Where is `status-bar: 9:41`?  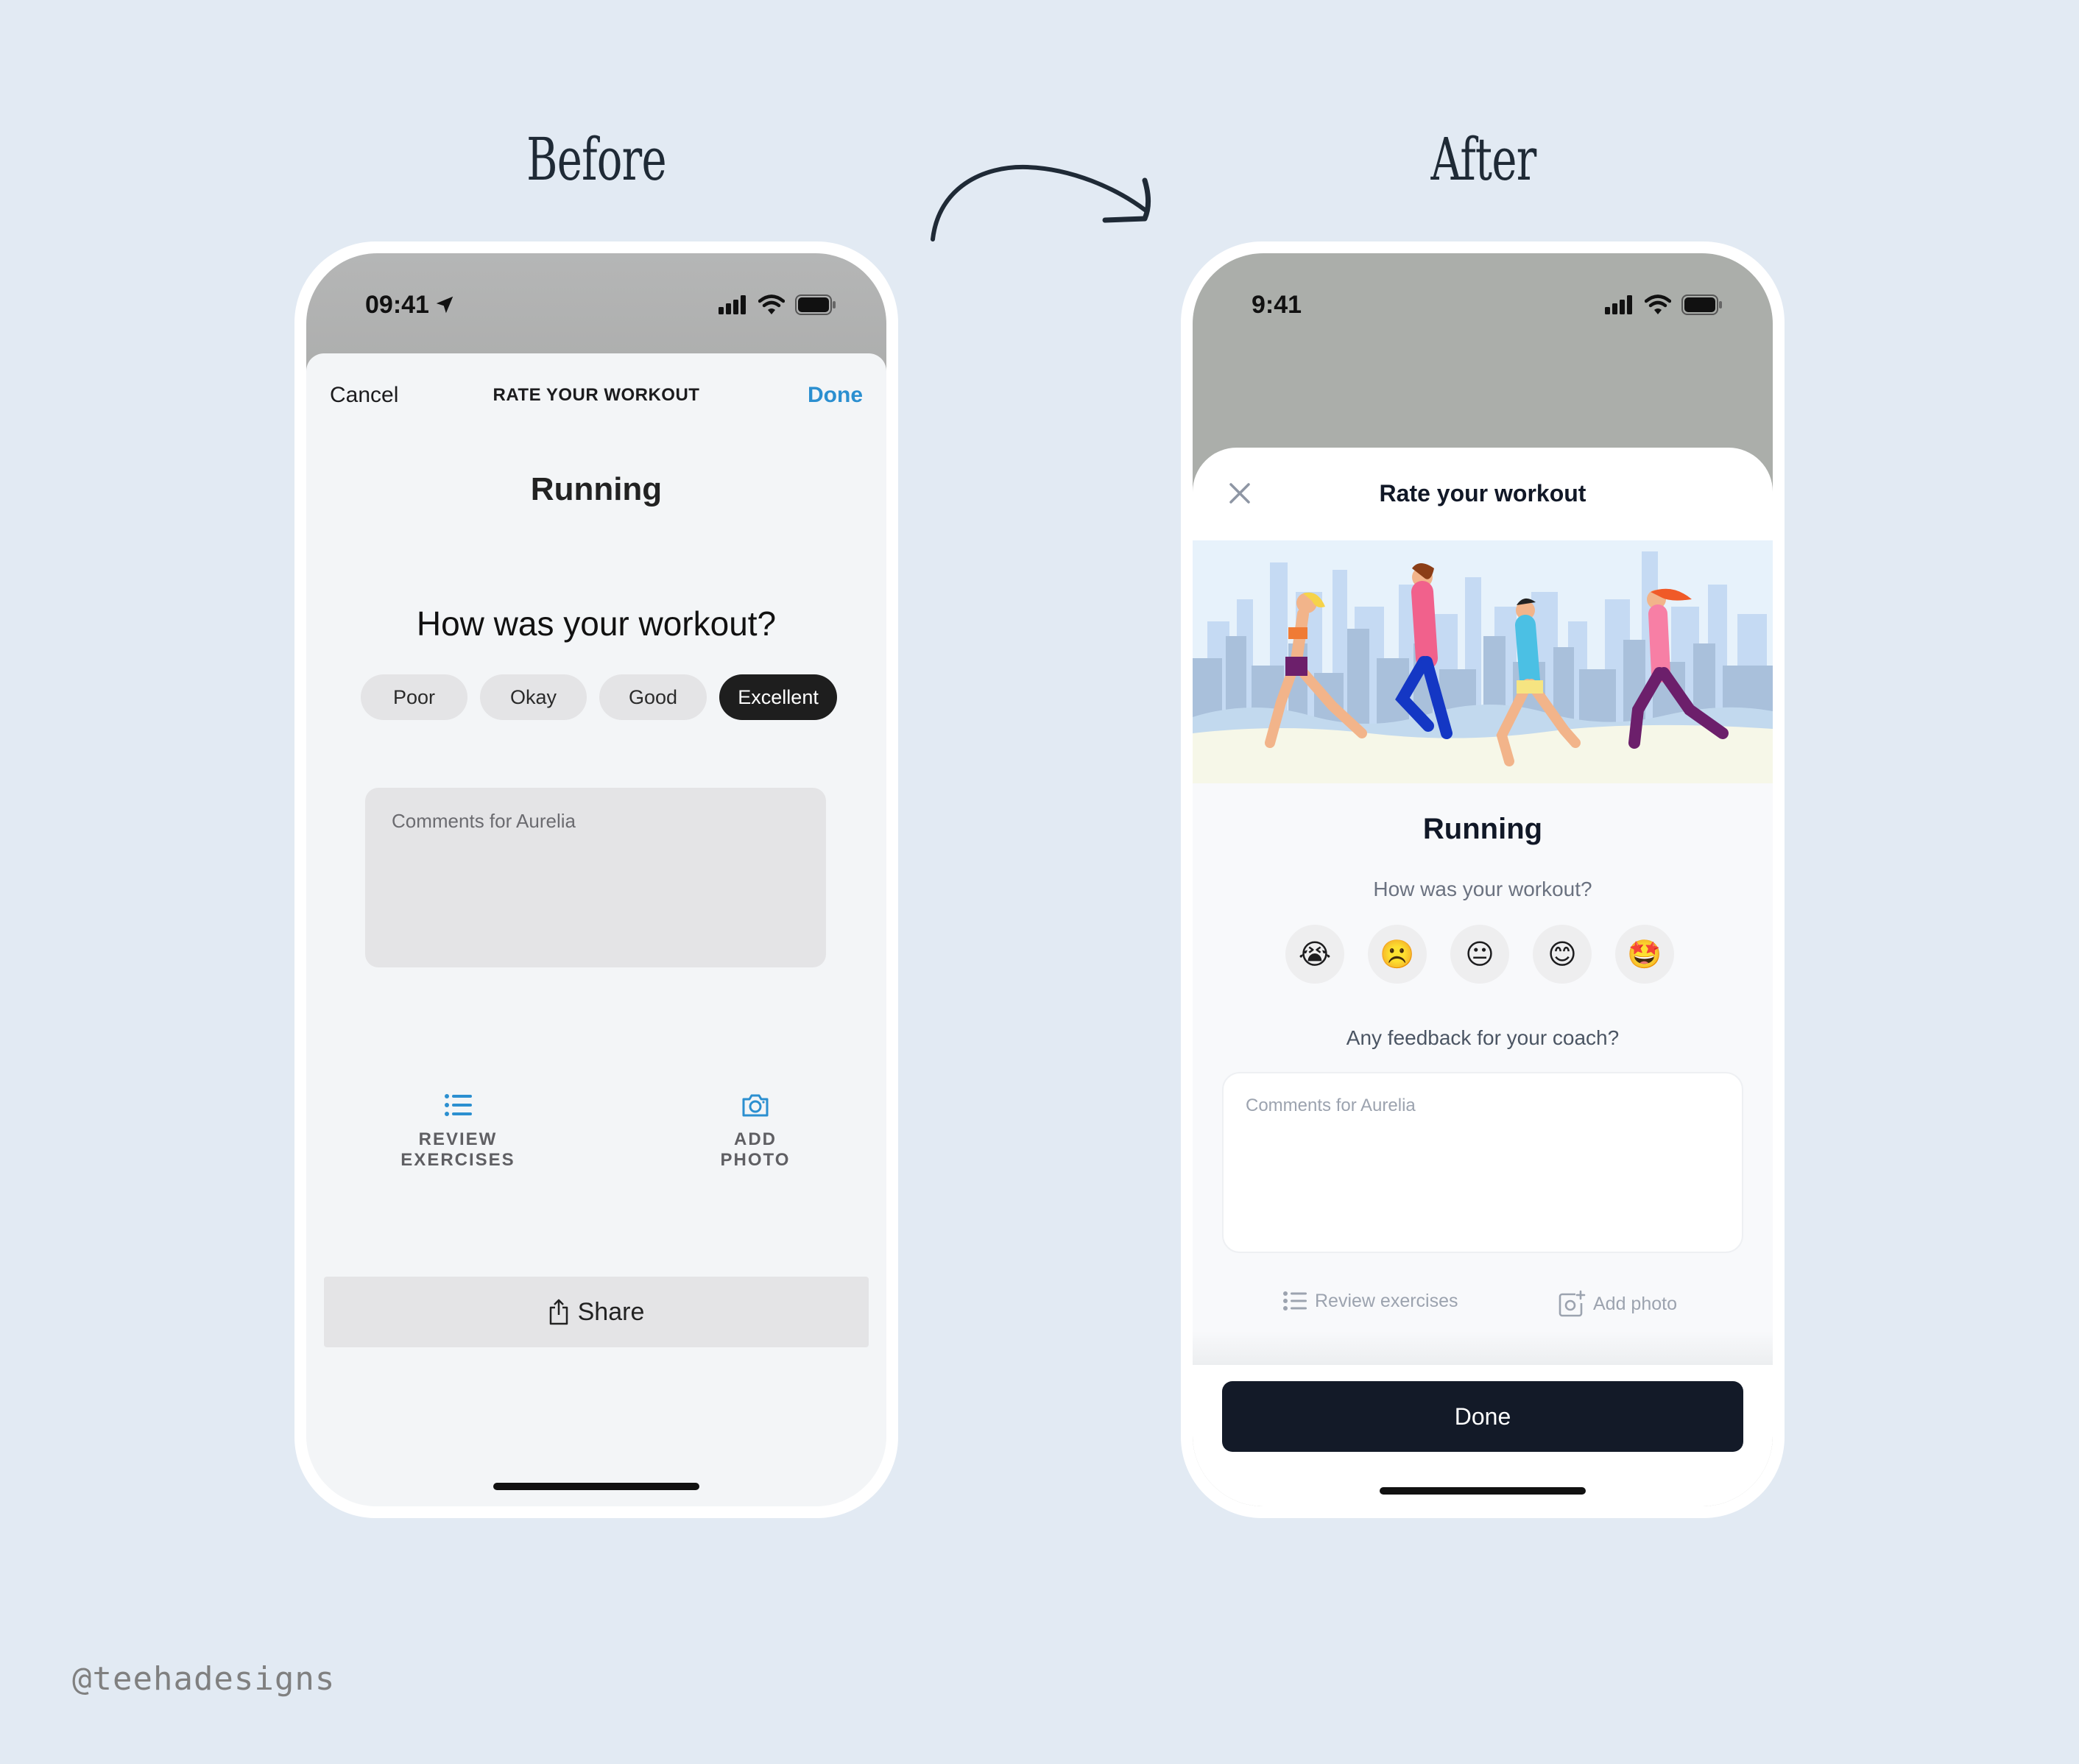 status-bar: 9:41 is located at coordinates (1483, 294).